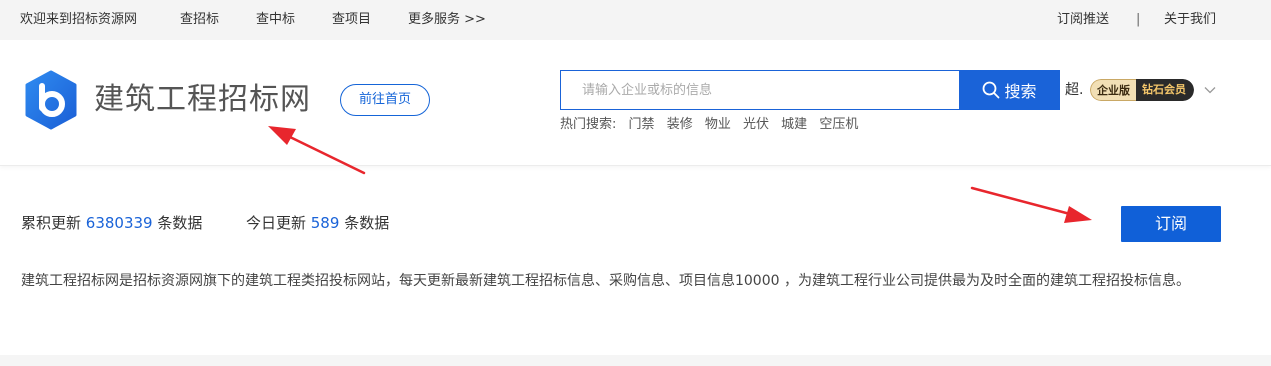  I want to click on chevron-down-icon, so click(1210, 89).